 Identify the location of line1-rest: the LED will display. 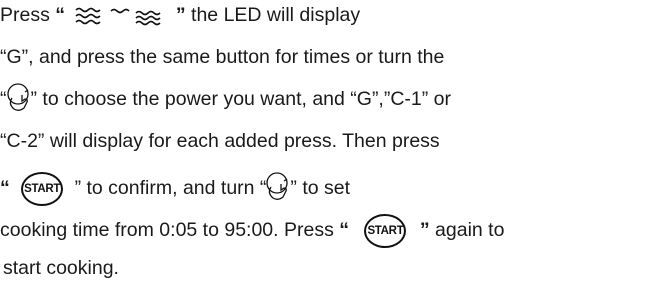
(276, 15).